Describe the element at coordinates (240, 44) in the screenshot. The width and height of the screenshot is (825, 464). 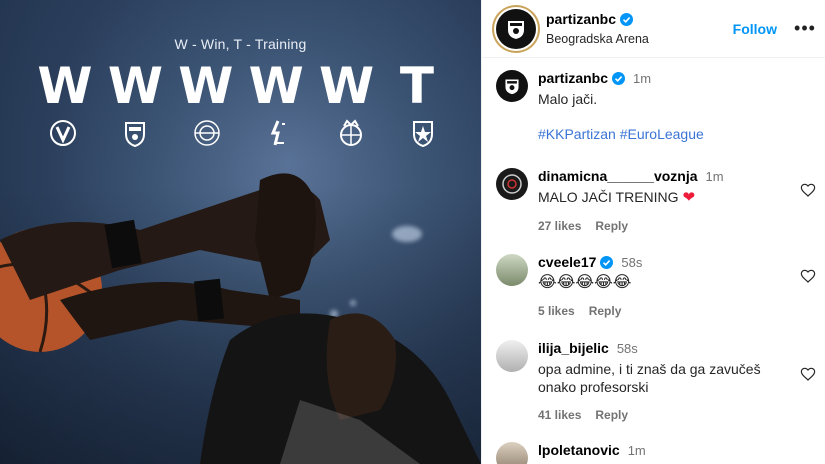
I see `legend-text: W - Win, T - Training` at that location.